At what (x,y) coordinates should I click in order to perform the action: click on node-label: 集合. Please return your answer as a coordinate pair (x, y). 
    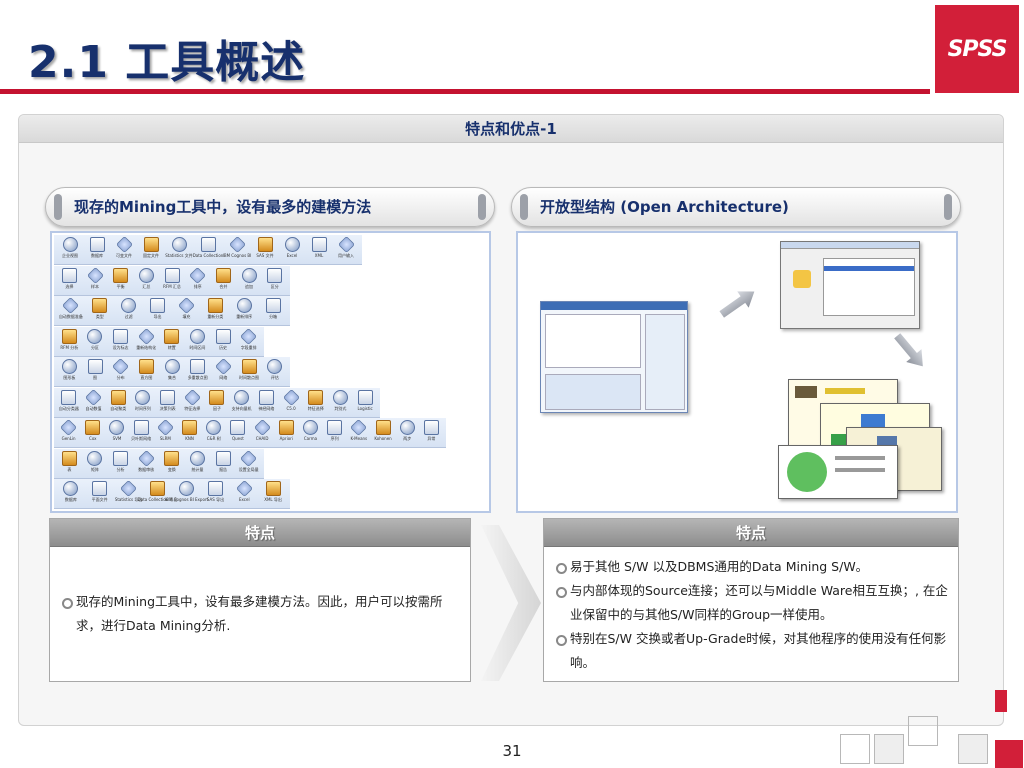
    Looking at the image, I should click on (172, 377).